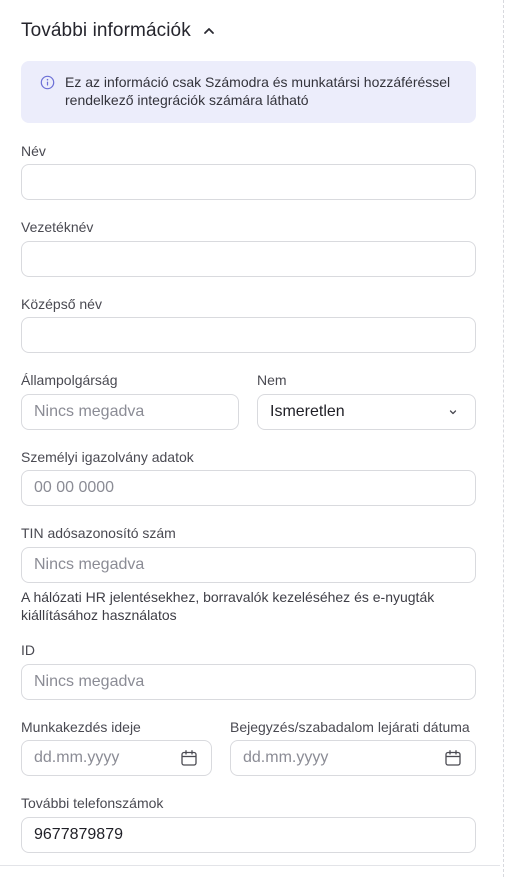  What do you see at coordinates (47, 82) in the screenshot?
I see `info-circle-icon` at bounding box center [47, 82].